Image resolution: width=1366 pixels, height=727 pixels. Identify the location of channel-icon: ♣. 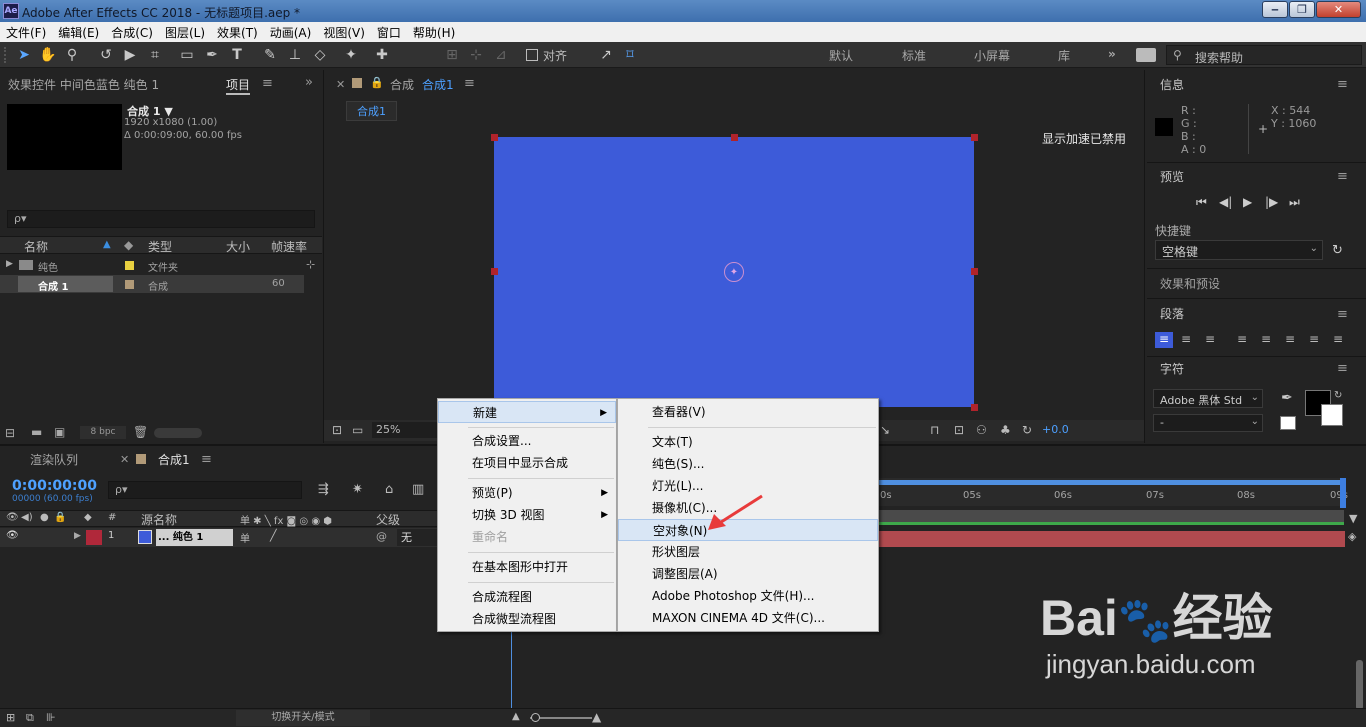
(1005, 430).